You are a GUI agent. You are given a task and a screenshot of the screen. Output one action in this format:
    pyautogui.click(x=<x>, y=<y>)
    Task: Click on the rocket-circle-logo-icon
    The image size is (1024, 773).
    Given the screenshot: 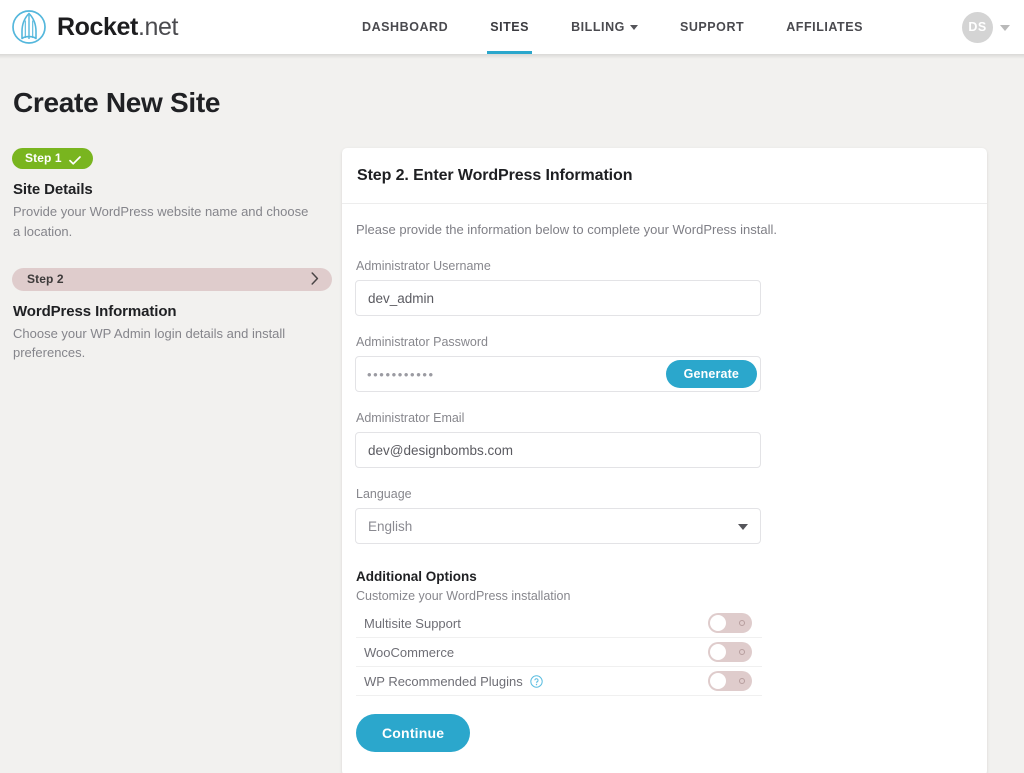 What is the action you would take?
    pyautogui.click(x=29, y=27)
    